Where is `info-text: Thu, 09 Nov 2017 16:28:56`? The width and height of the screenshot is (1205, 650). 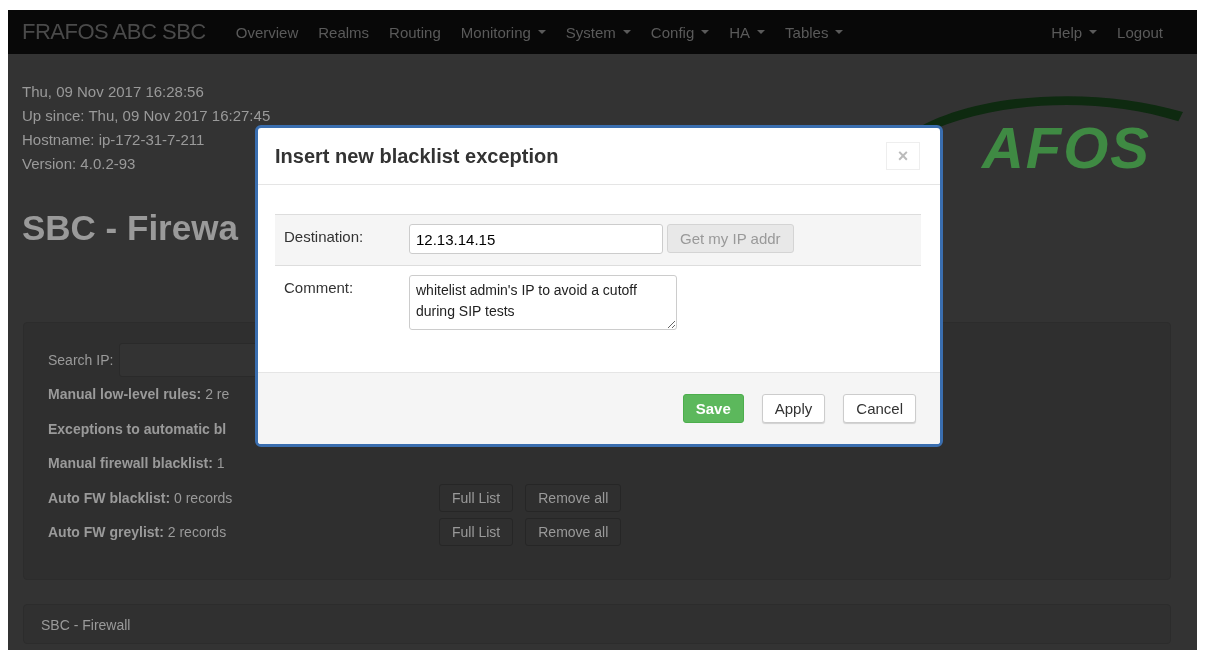
info-text: Thu, 09 Nov 2017 16:28:56 is located at coordinates (113, 92).